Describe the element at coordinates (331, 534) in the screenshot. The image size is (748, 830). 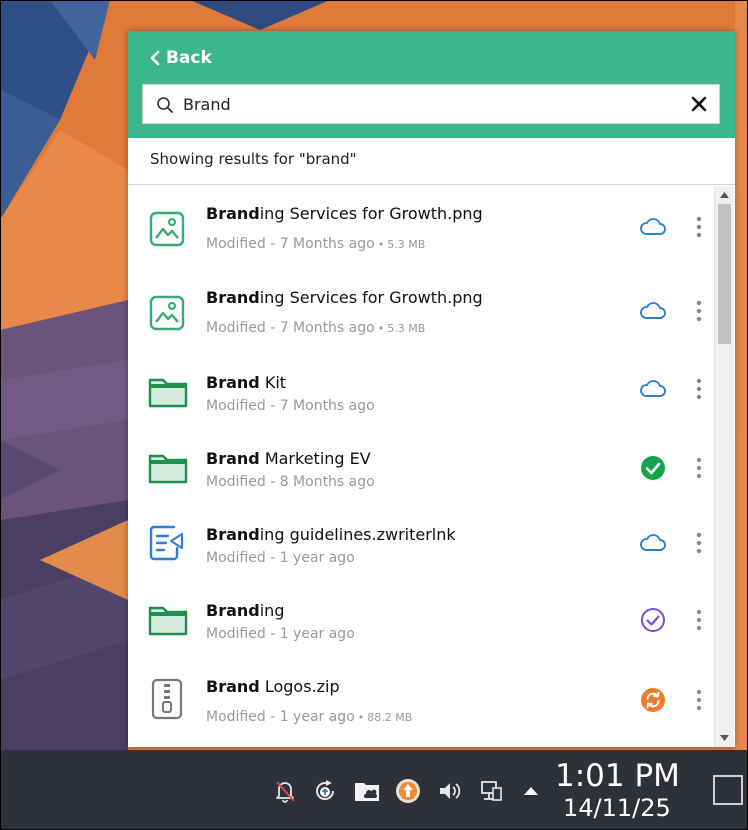
I see `file-name: Branding guidelines.zwriterlnk` at that location.